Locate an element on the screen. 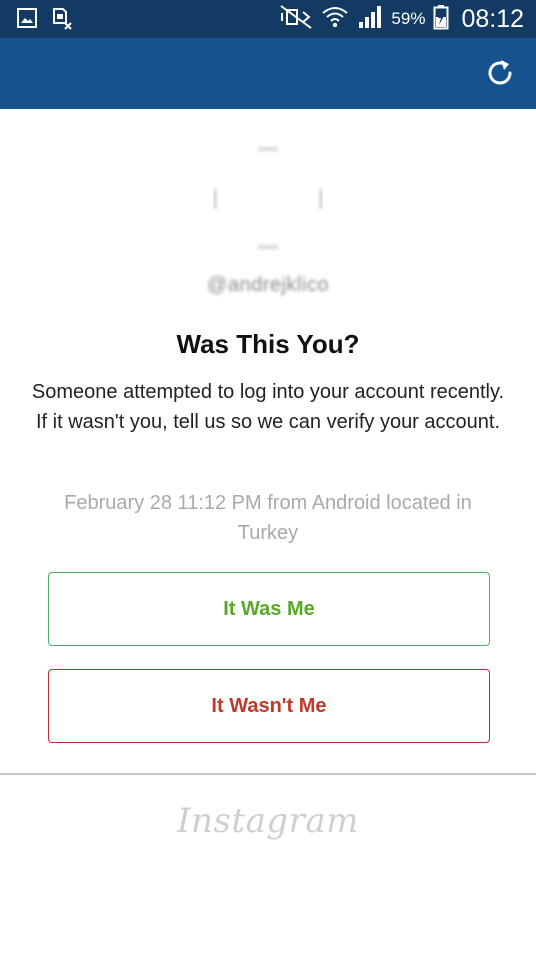 The width and height of the screenshot is (536, 953). avatar is located at coordinates (268, 200).